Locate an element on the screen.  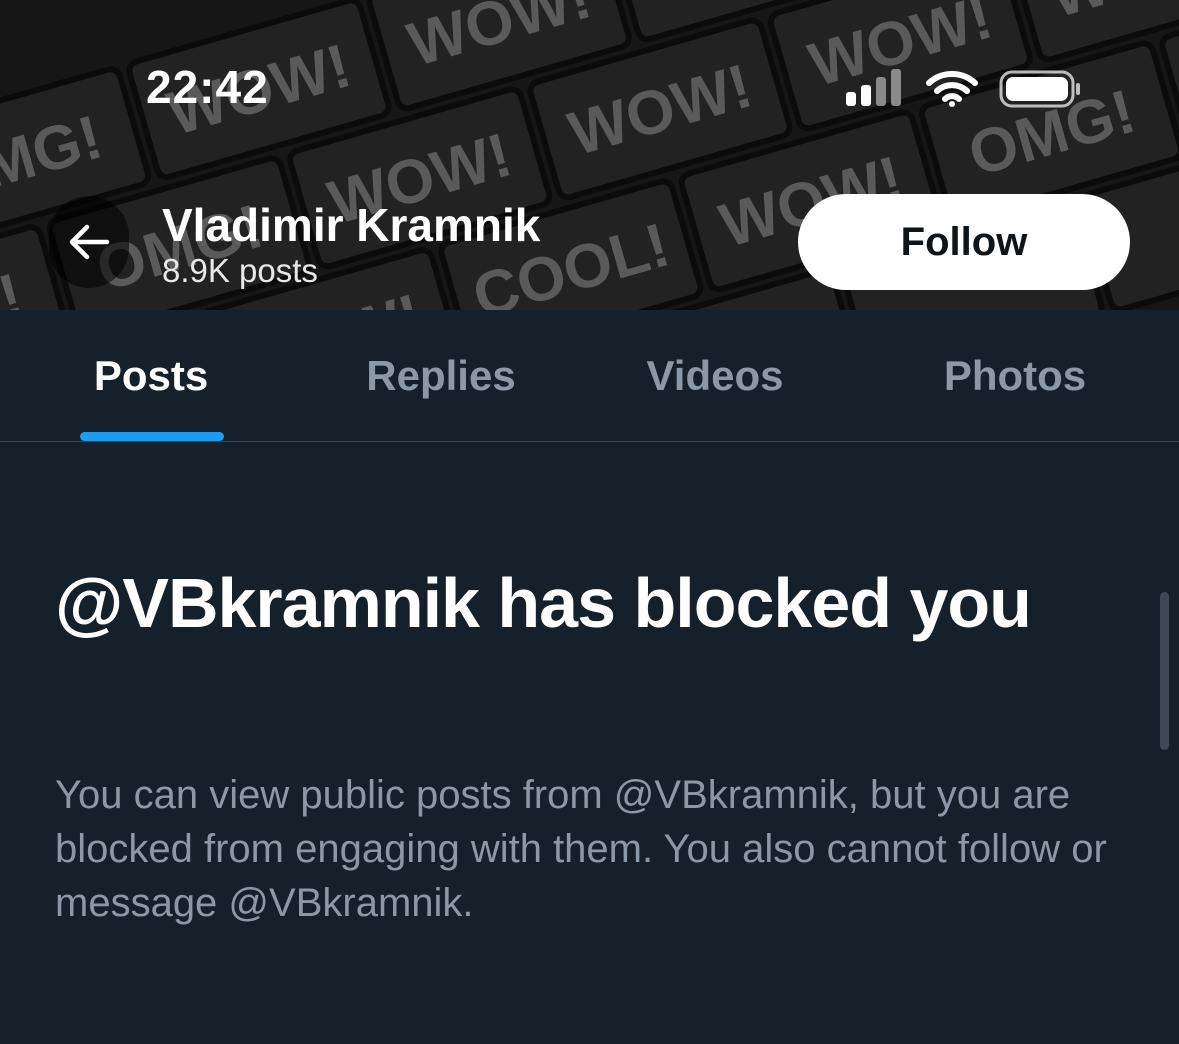
posts-count: 8.9K posts is located at coordinates (240, 270).